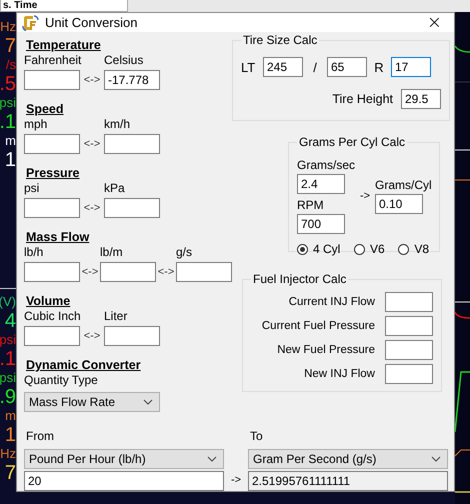 This screenshot has width=470, height=504. I want to click on field-label: Quantity Type, so click(61, 380).